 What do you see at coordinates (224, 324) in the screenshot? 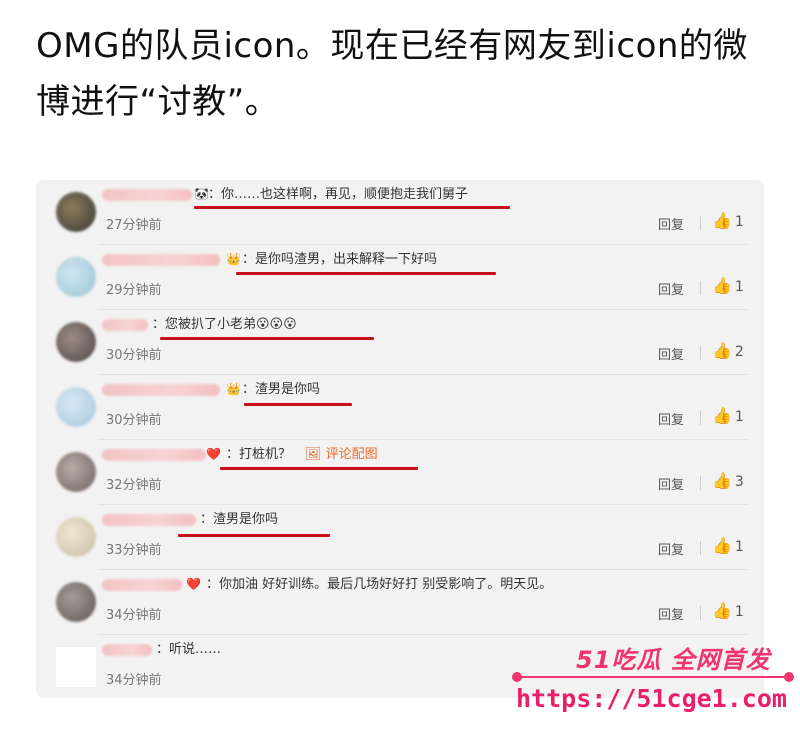
I see `comment-text: ：您被扒了小老弟😮😮😮` at bounding box center [224, 324].